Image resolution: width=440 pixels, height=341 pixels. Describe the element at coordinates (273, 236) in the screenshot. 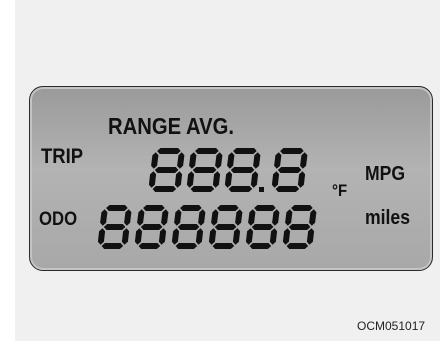

I see `digit-4-segment-c` at that location.